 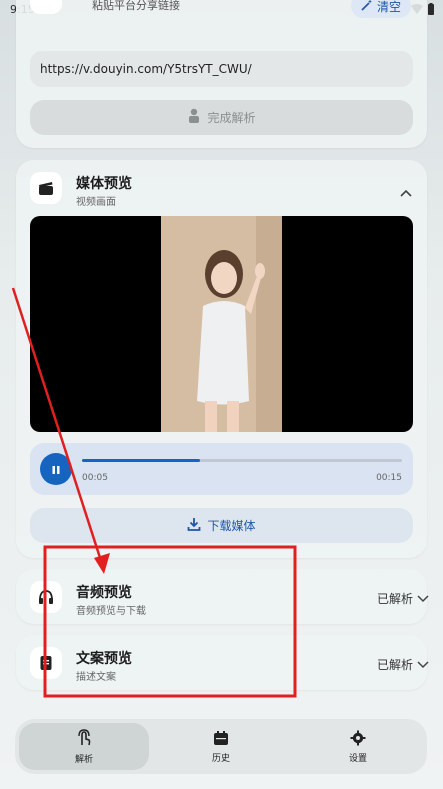 I want to click on touch-icon, so click(x=84, y=739).